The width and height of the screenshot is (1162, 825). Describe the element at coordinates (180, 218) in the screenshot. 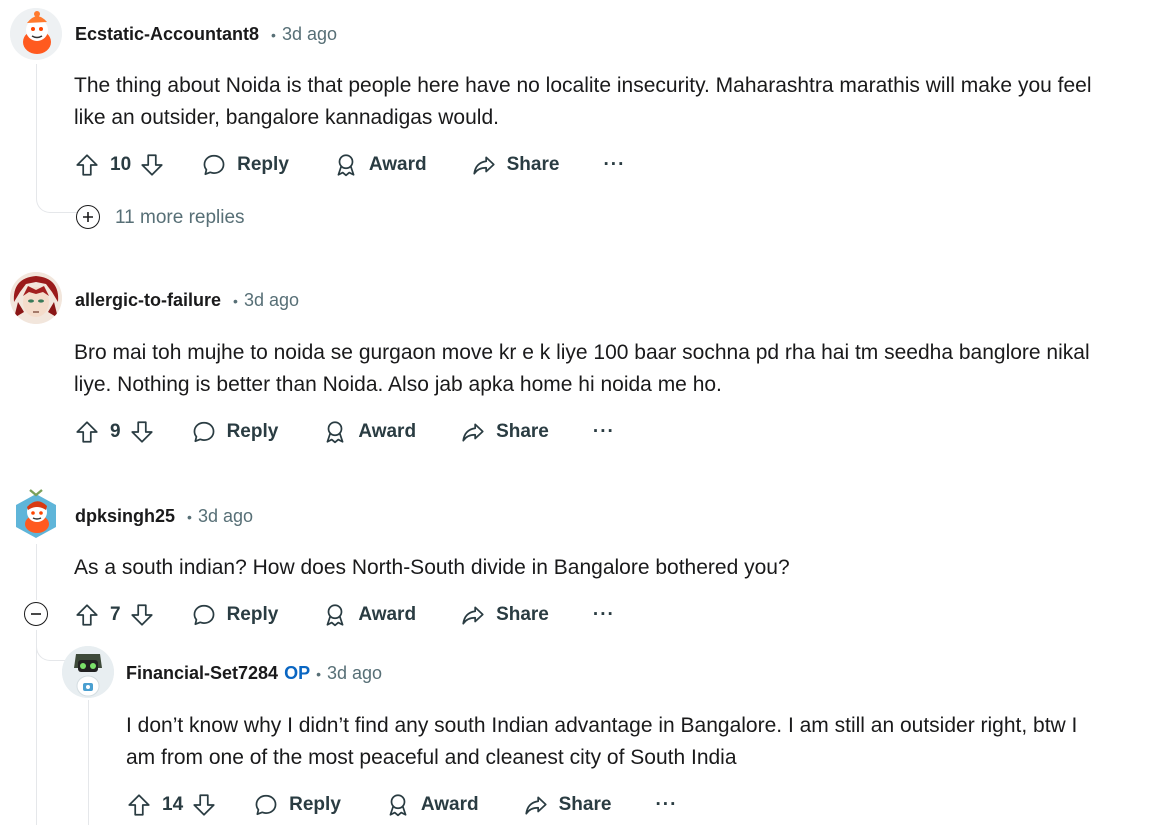

I see `more-replies-link: 11 more replies` at that location.